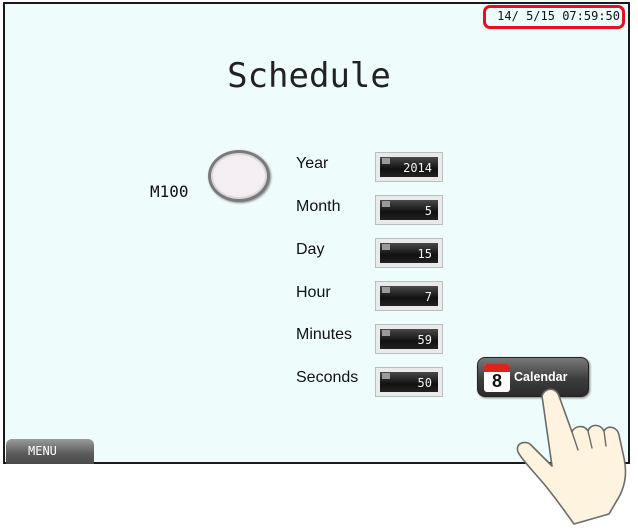 This screenshot has height=531, width=638. Describe the element at coordinates (313, 292) in the screenshot. I see `field-label-hour: Hour` at that location.